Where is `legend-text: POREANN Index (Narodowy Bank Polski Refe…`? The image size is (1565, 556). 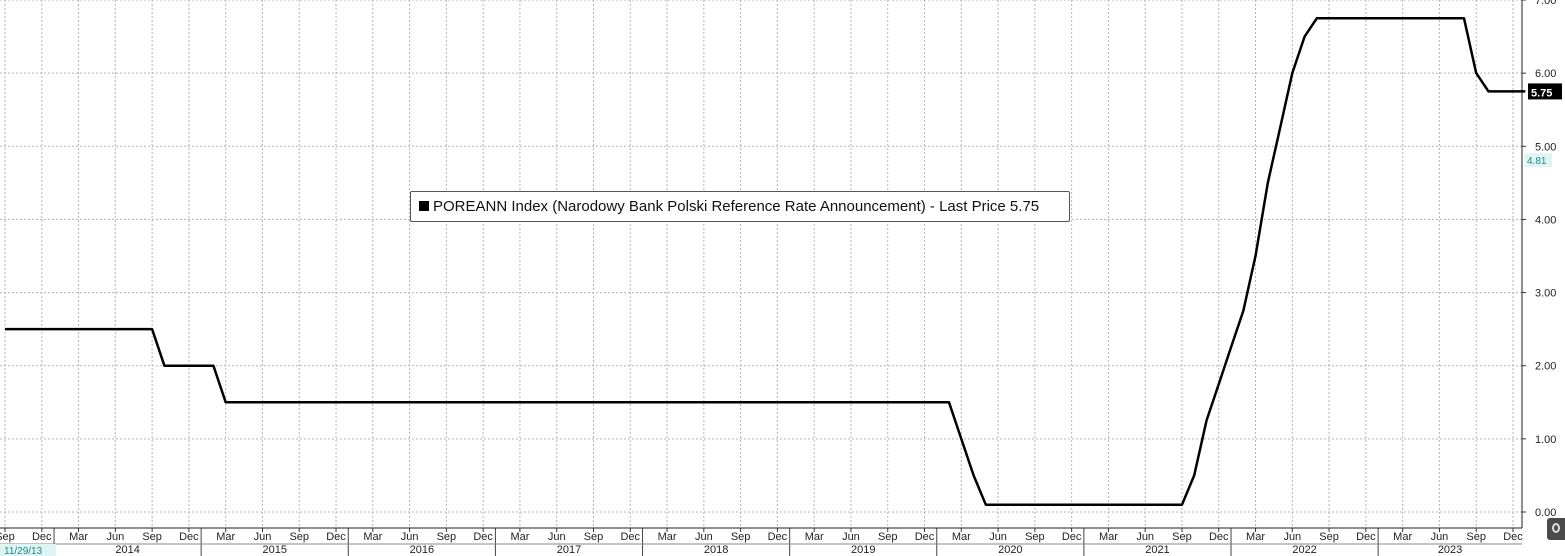 legend-text: POREANN Index (Narodowy Bank Polski Refe… is located at coordinates (736, 206).